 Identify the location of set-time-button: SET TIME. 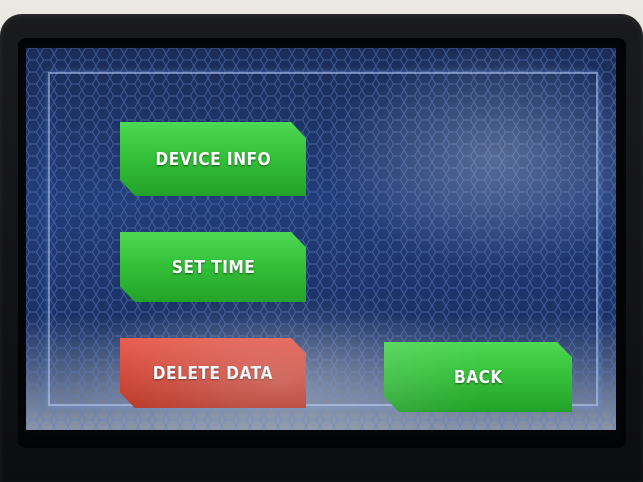
(213, 267).